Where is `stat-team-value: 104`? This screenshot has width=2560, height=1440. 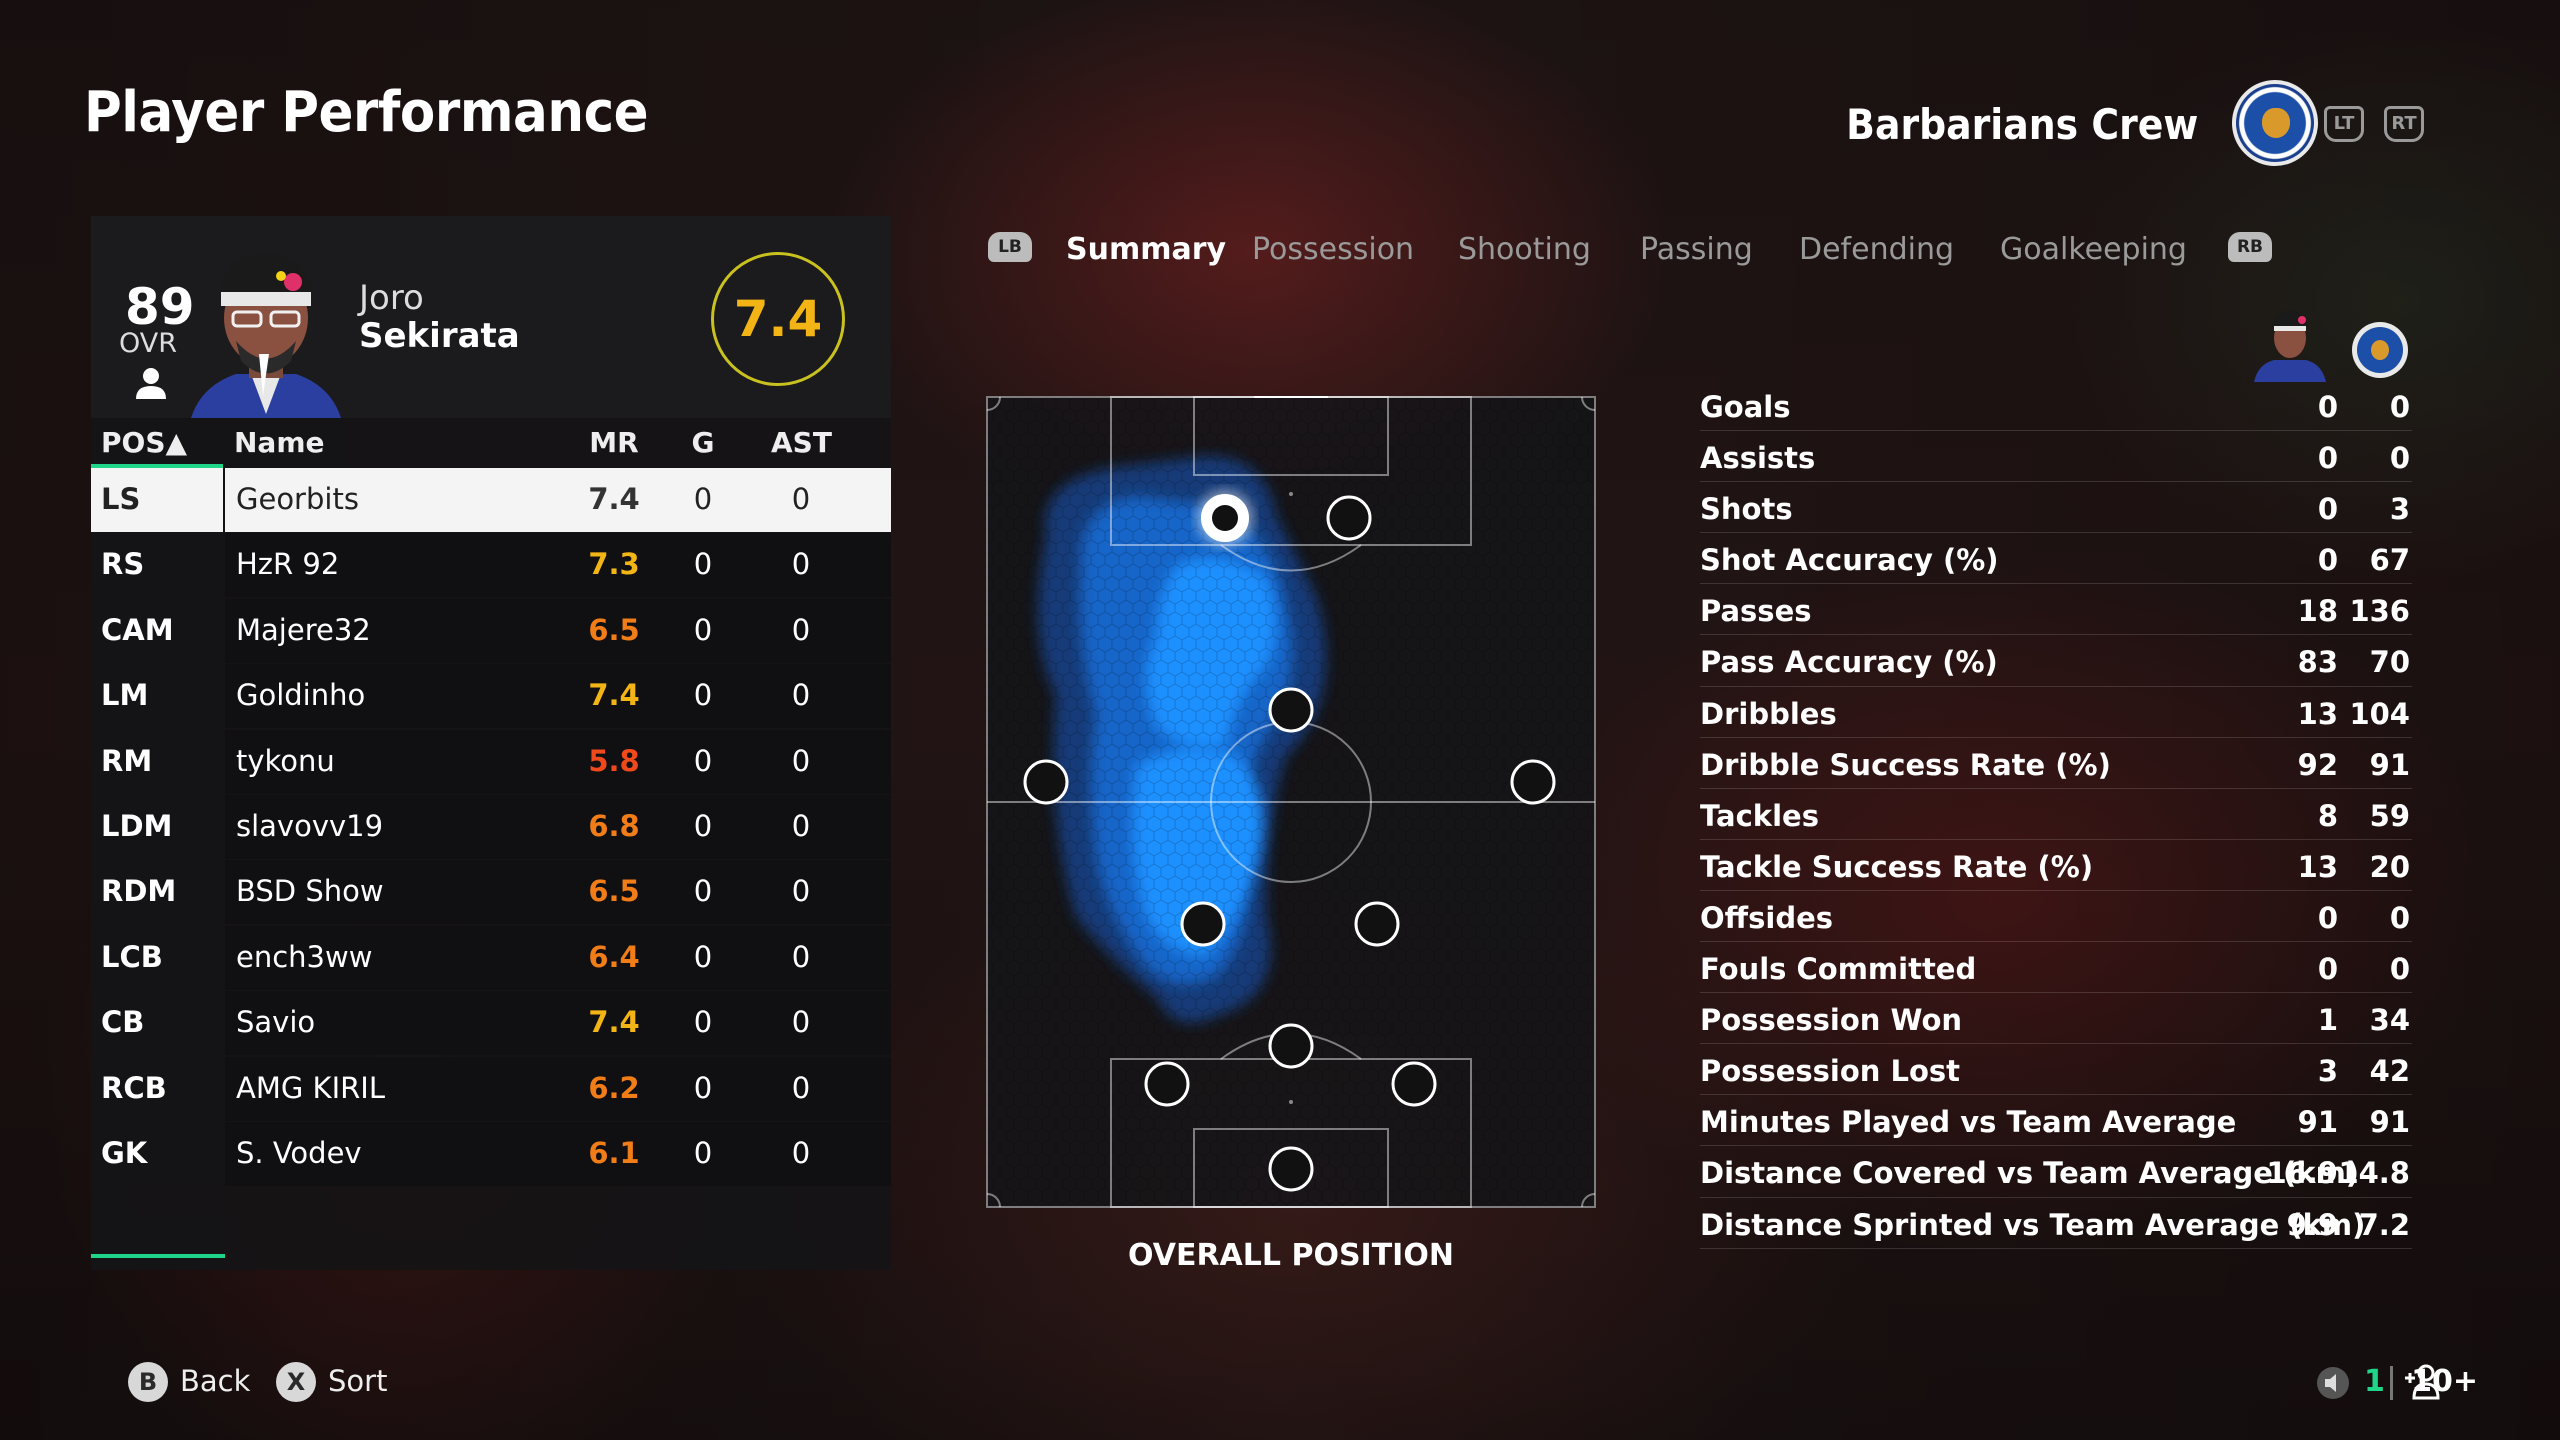
stat-team-value: 104 is located at coordinates (2379, 713).